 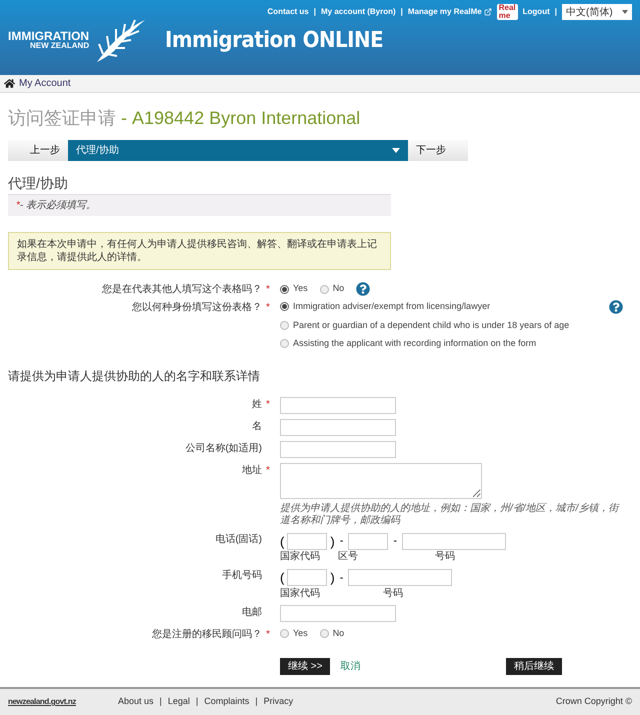 I want to click on page-title: 访问签证申请 - A198442 Byron International, so click(x=185, y=118).